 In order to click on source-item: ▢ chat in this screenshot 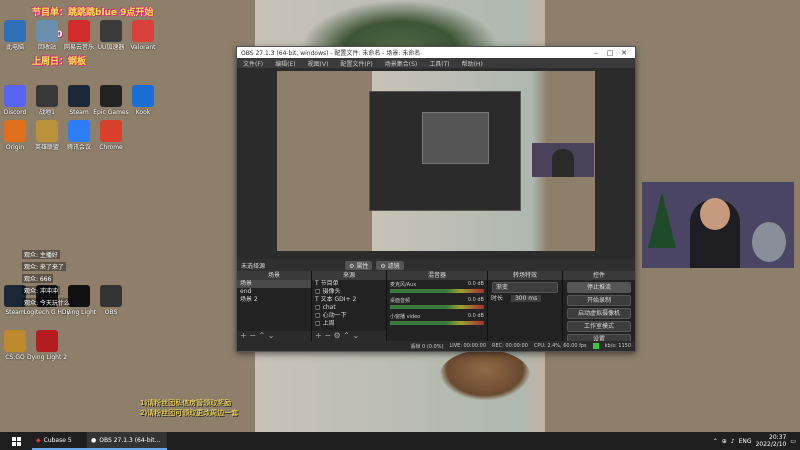, I will do `click(349, 308)`.